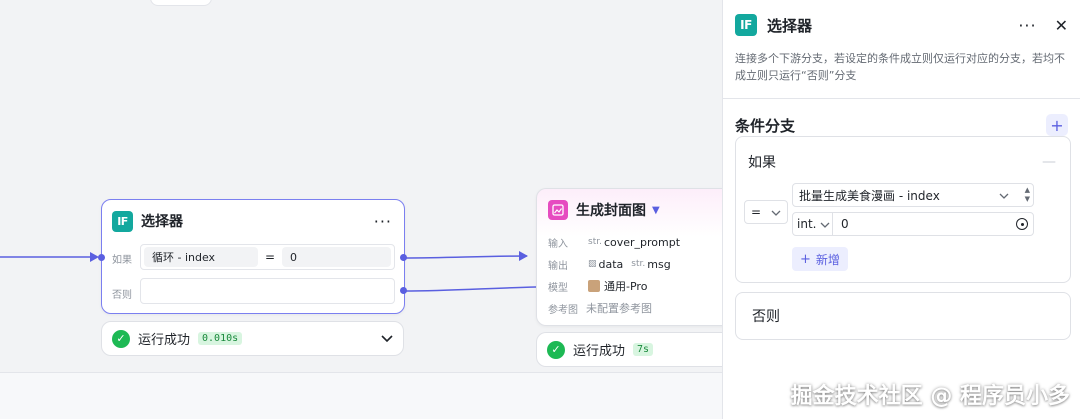 The height and width of the screenshot is (419, 1080). What do you see at coordinates (619, 308) in the screenshot?
I see `ref-value: 未配置参考图` at bounding box center [619, 308].